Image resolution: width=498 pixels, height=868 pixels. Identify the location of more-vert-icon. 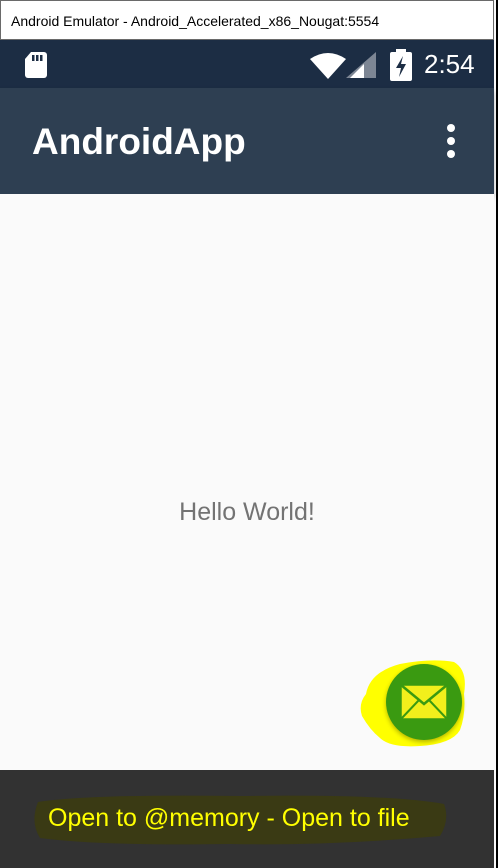
(451, 141).